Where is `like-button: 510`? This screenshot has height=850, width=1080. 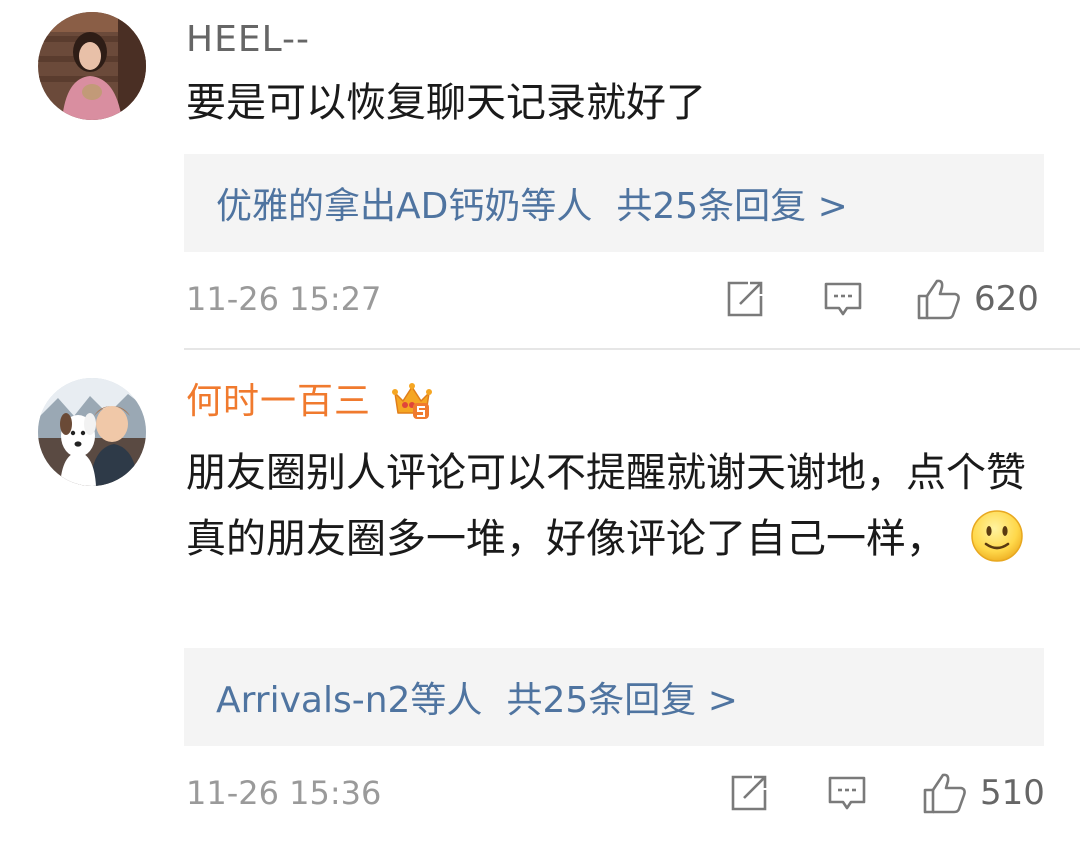
like-button: 510 is located at coordinates (983, 793).